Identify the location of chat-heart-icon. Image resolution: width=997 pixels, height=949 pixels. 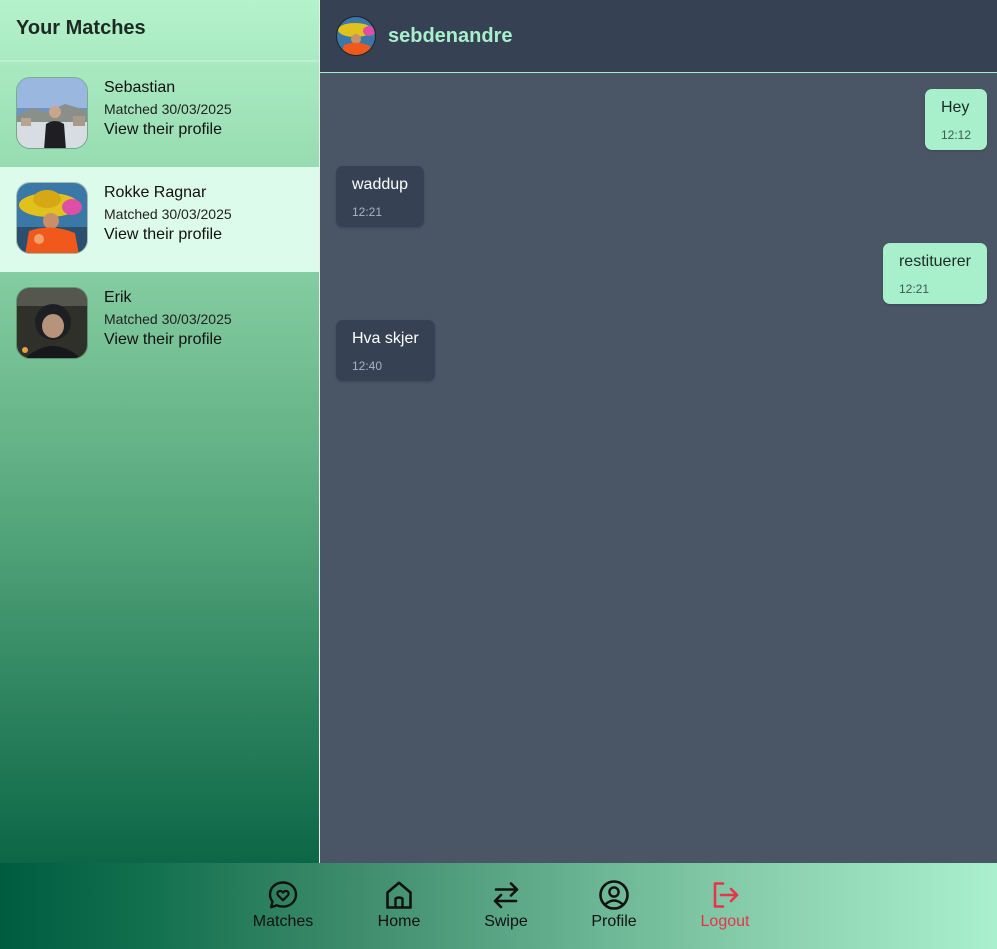
(283, 895).